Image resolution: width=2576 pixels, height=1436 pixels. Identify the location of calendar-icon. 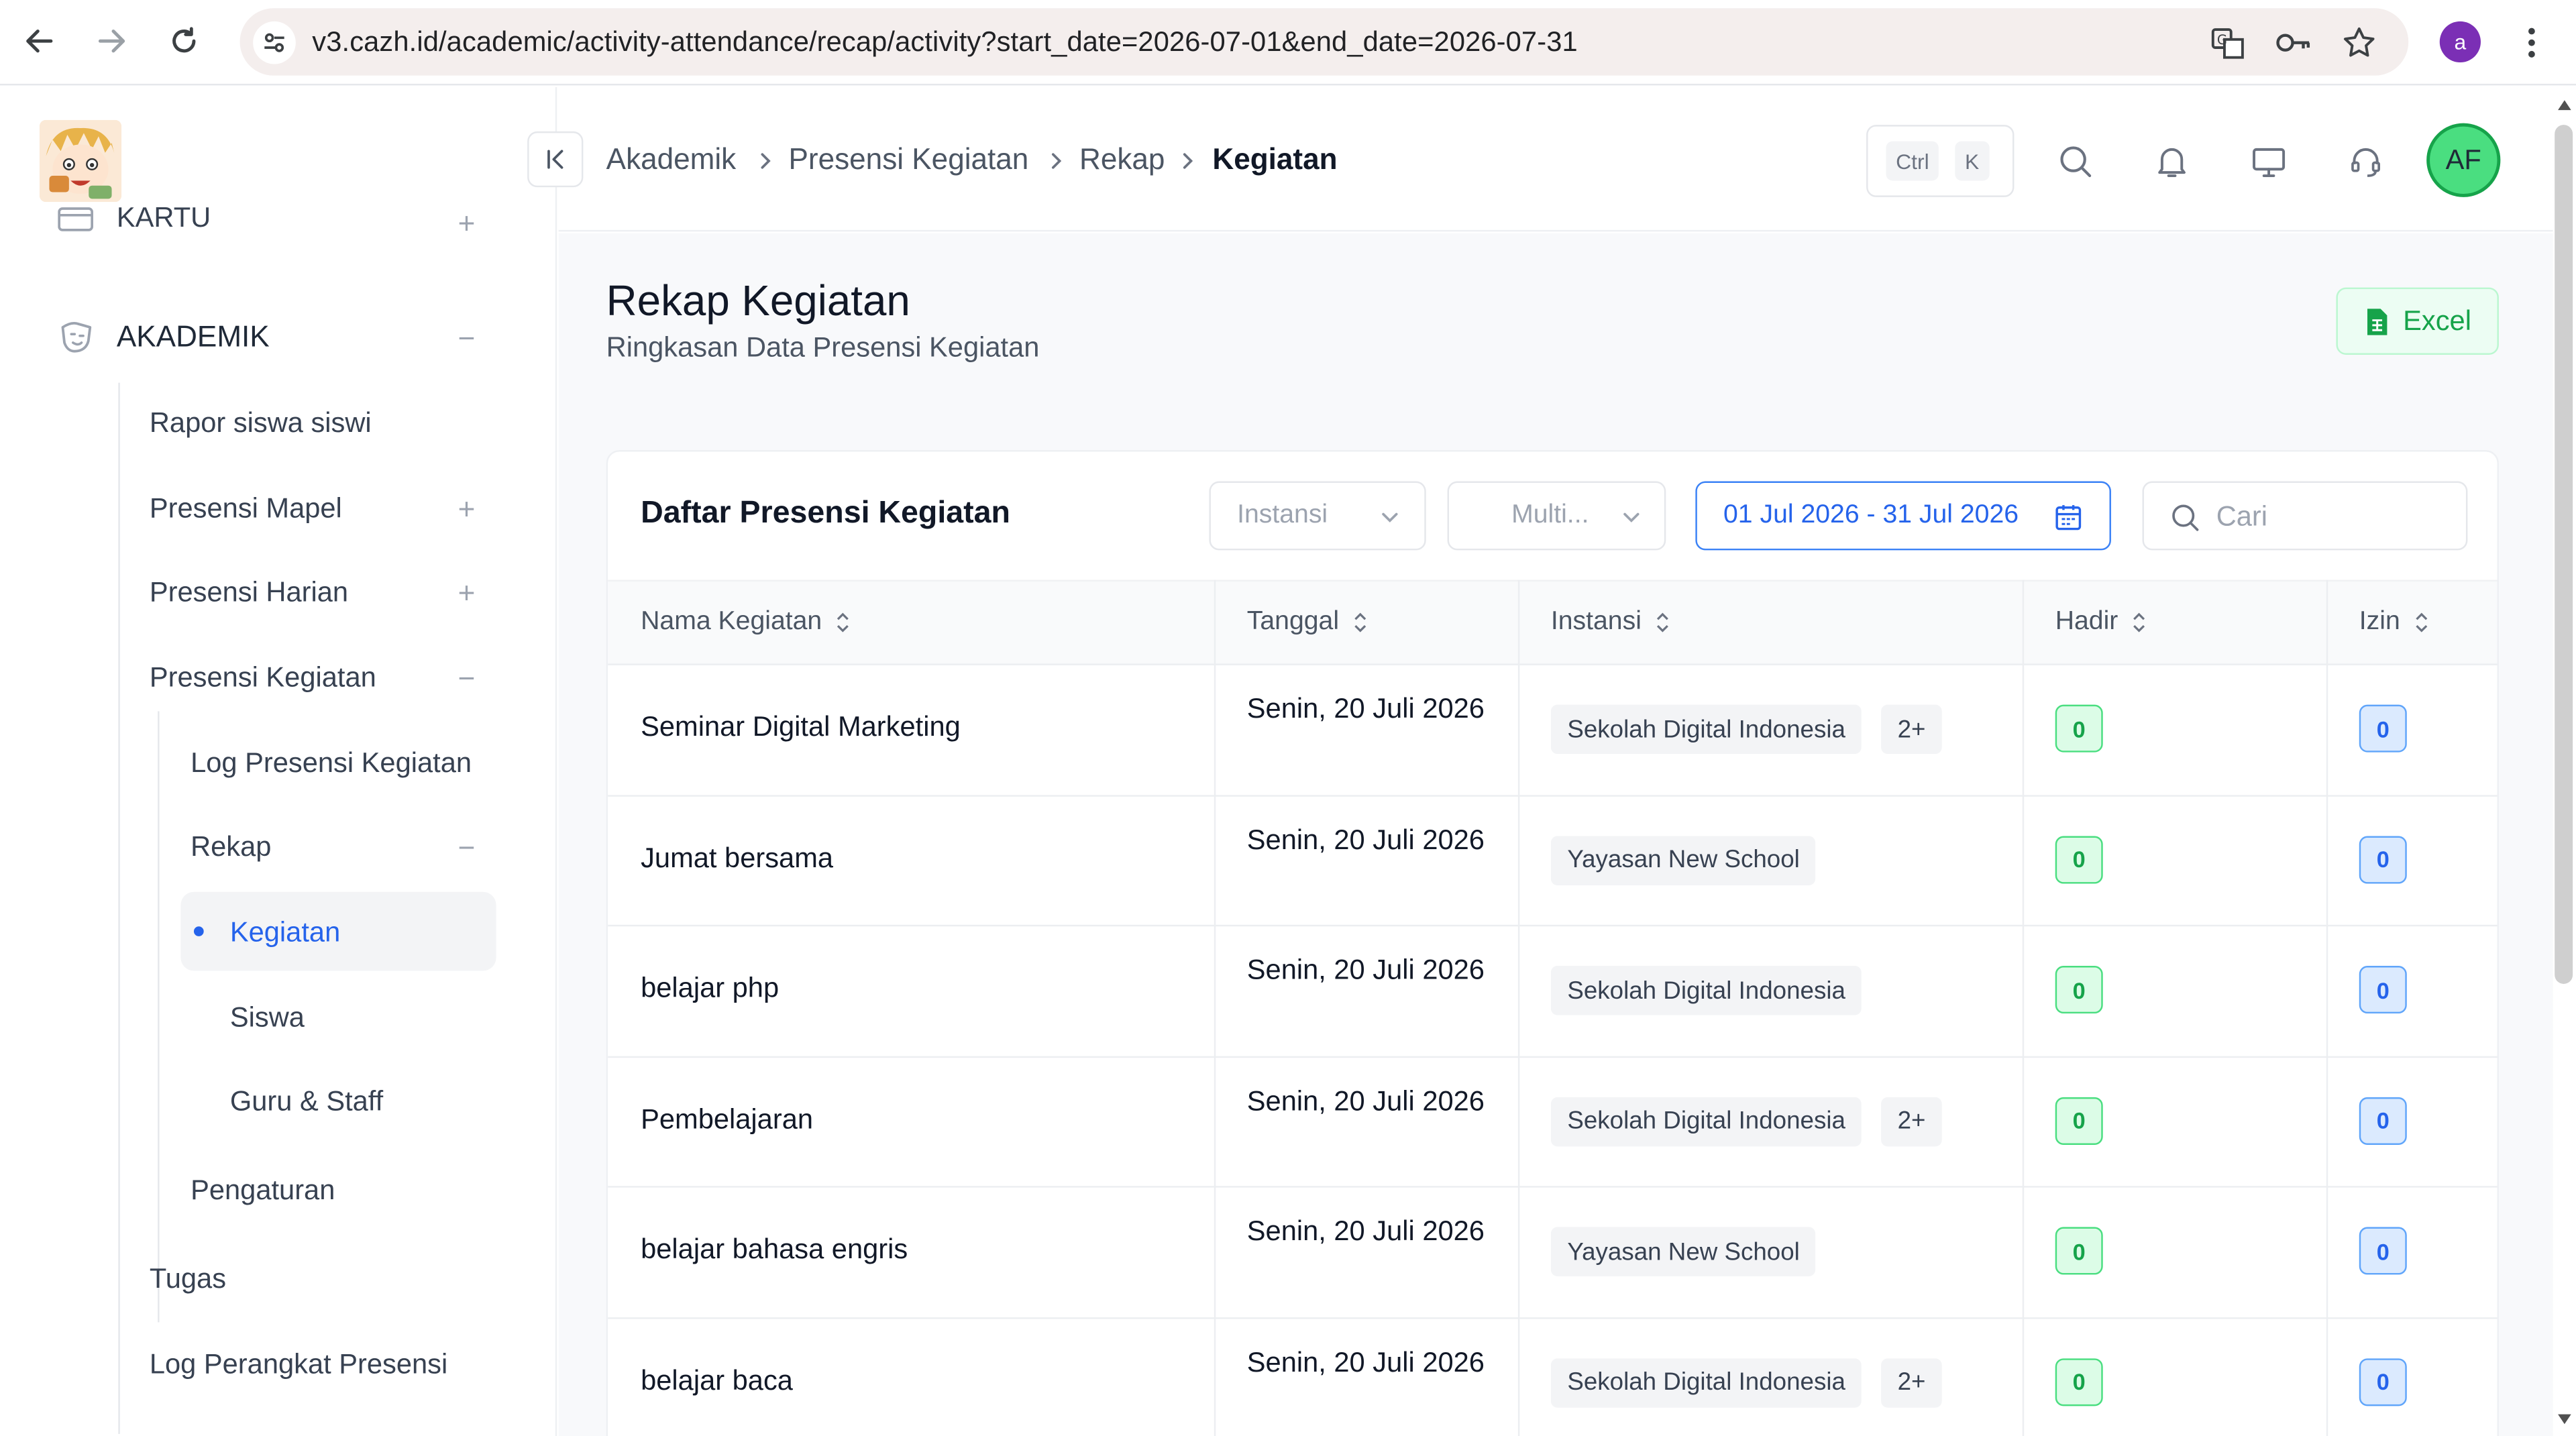
(2068, 518).